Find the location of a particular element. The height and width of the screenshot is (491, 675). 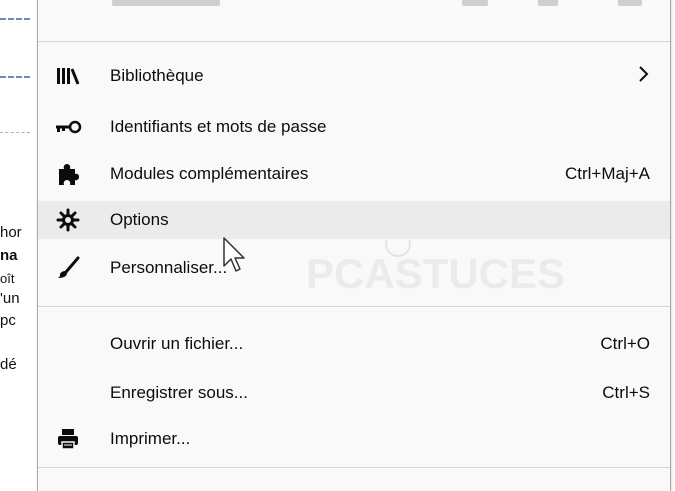

menu-item-logins: Identifiants et mots de passe is located at coordinates (354, 127).